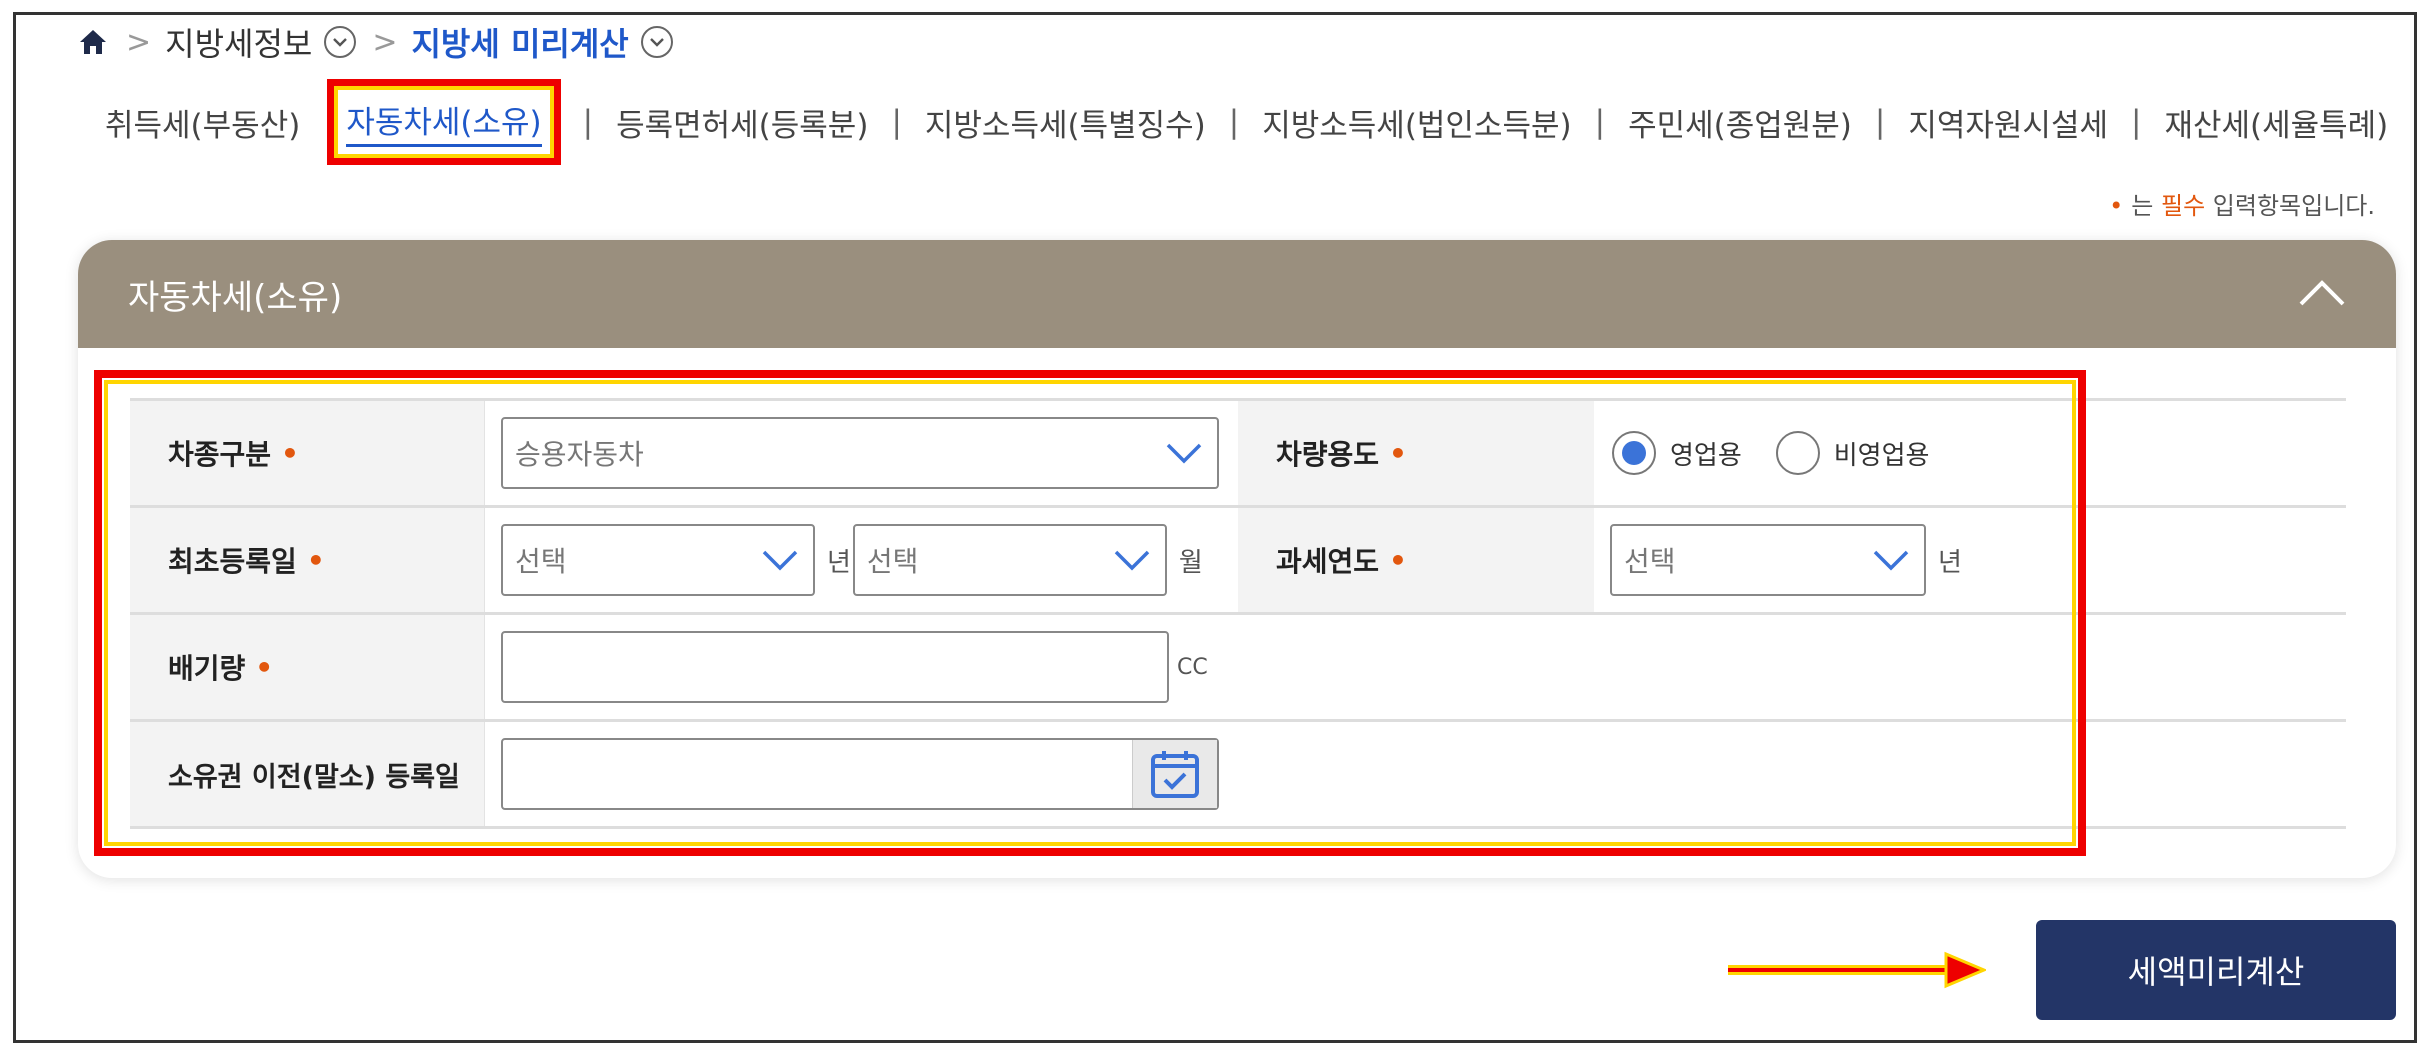 The image size is (2432, 1056). Describe the element at coordinates (1416, 122) in the screenshot. I see `tab-local-income-corporate: 지방소득세(법인소득분)` at that location.